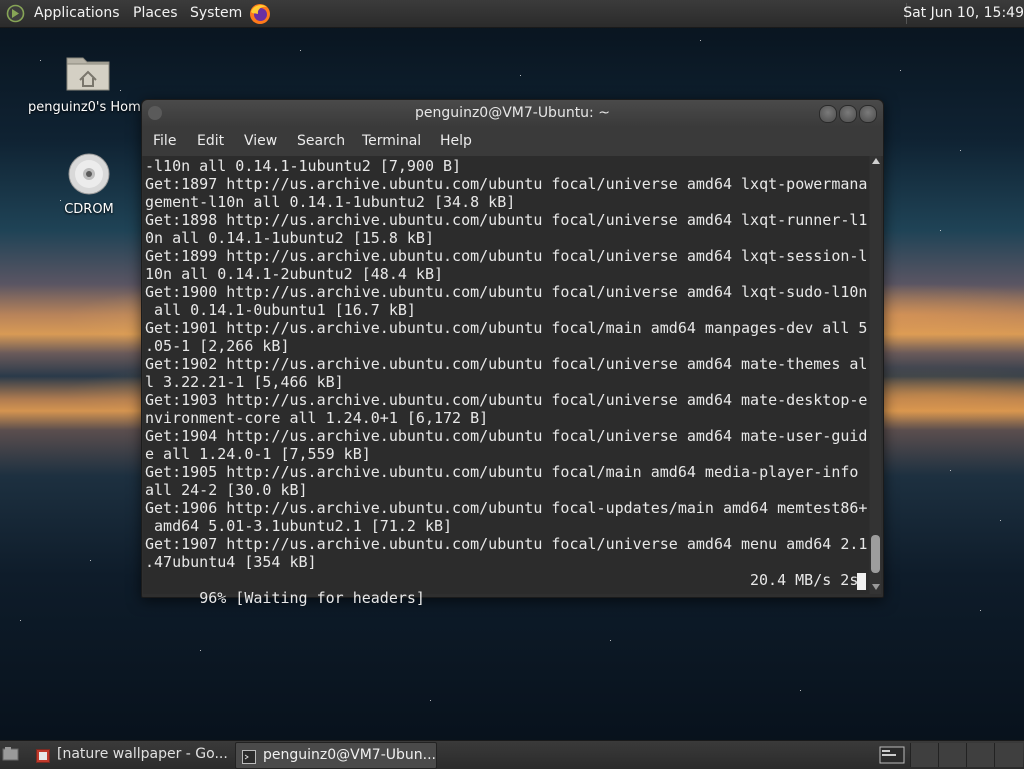 This screenshot has height=769, width=1024. I want to click on window-menu-icon, so click(155, 113).